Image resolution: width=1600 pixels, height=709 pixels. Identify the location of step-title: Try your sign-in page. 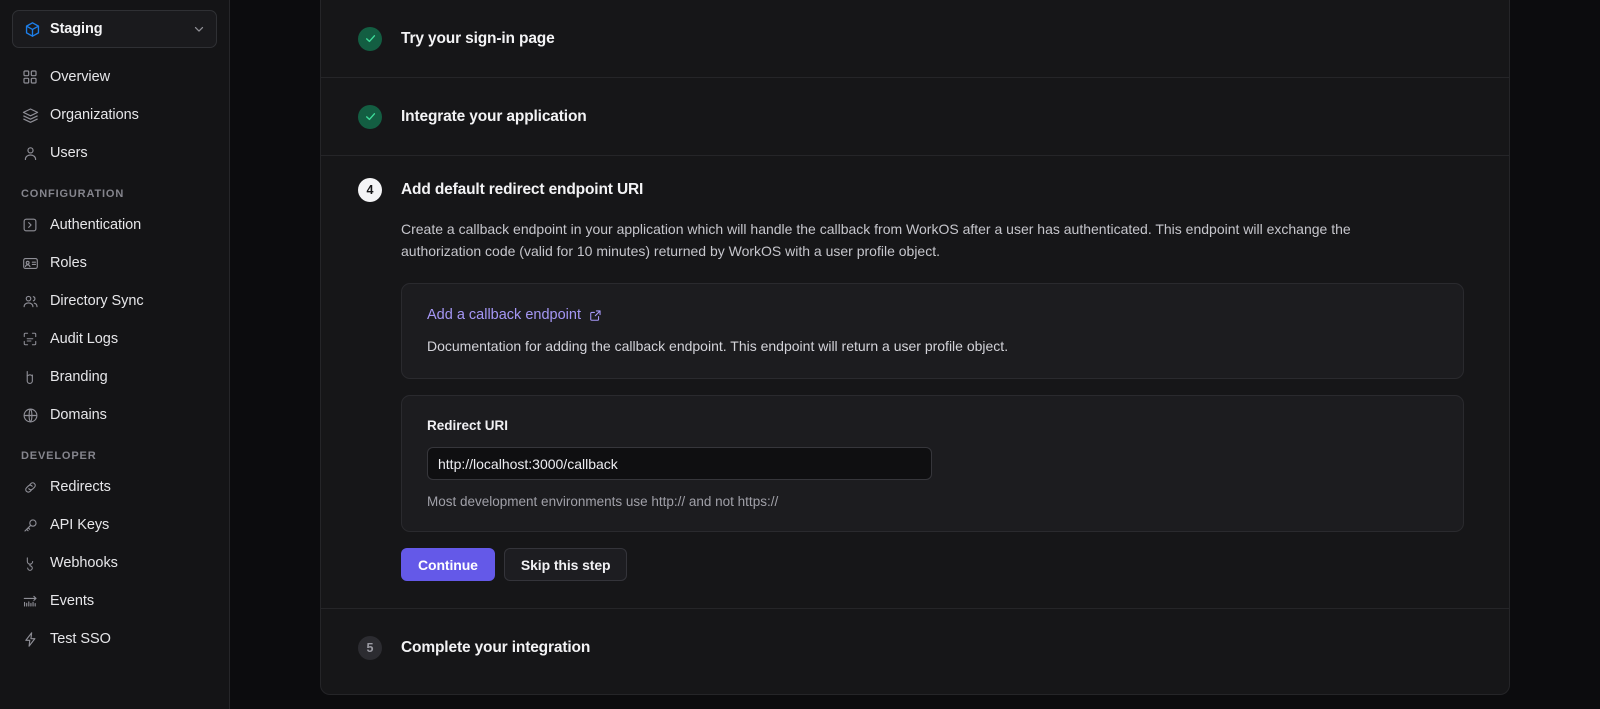
(478, 38).